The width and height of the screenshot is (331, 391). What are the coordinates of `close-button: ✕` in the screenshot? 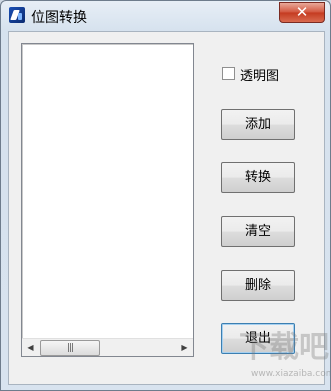 It's located at (302, 12).